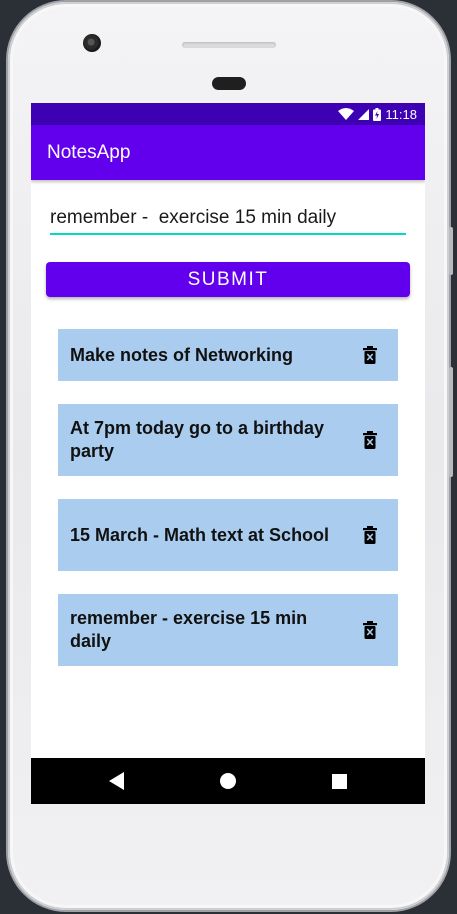 The image size is (457, 914). I want to click on home-icon, so click(228, 781).